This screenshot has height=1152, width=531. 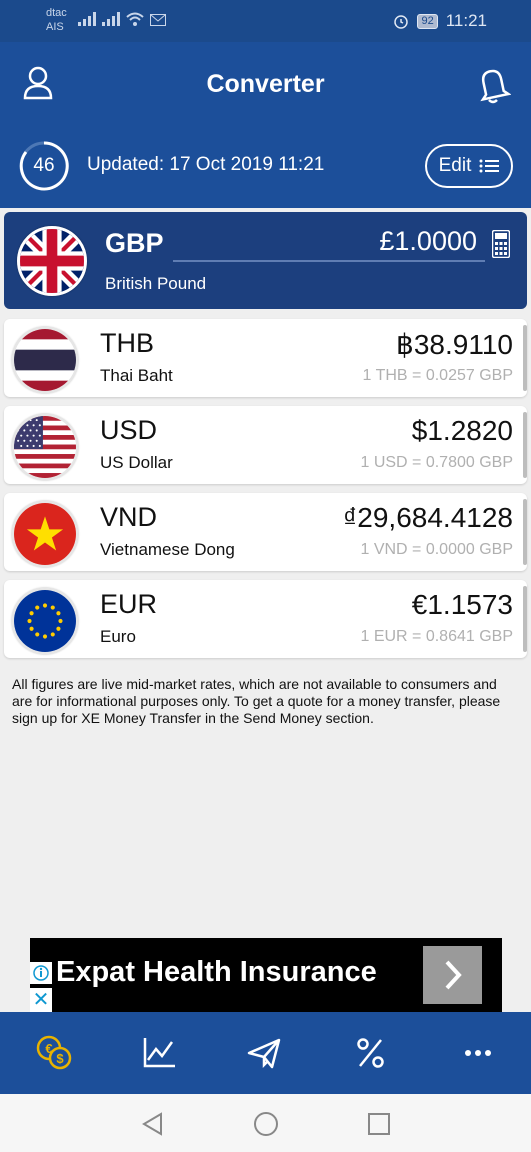 I want to click on nav-rate-alerts, so click(x=371, y=1053).